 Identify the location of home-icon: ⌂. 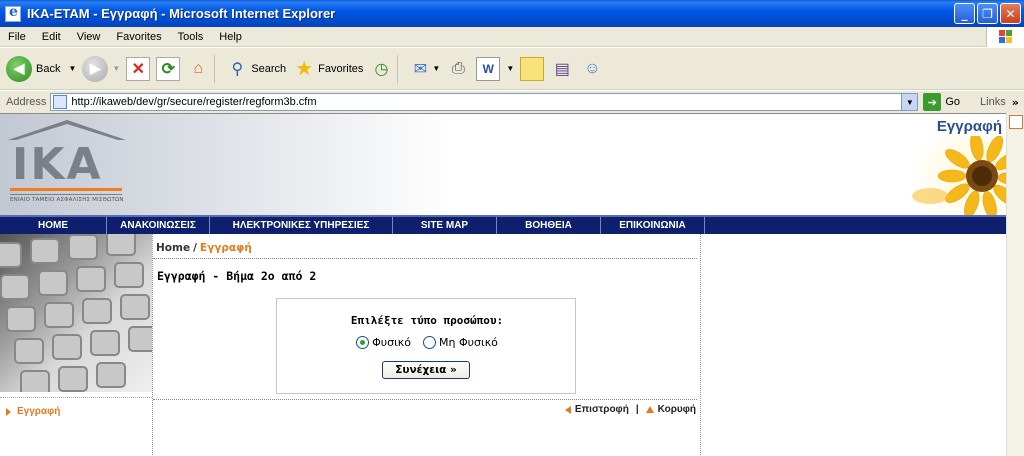
(198, 68).